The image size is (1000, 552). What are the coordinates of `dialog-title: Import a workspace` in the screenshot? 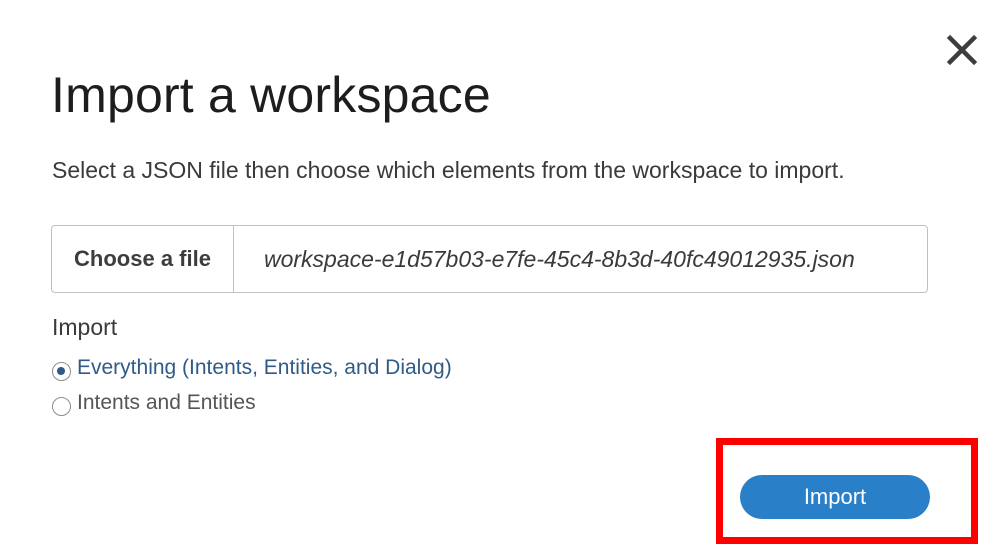 It's located at (271, 95).